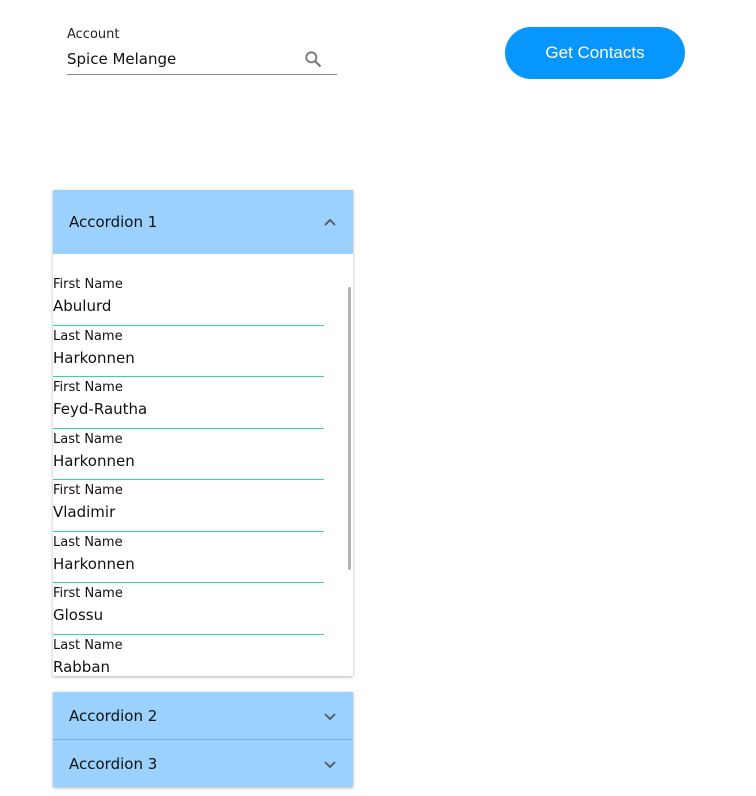  I want to click on contact-field: First Name Vladimir, so click(188, 506).